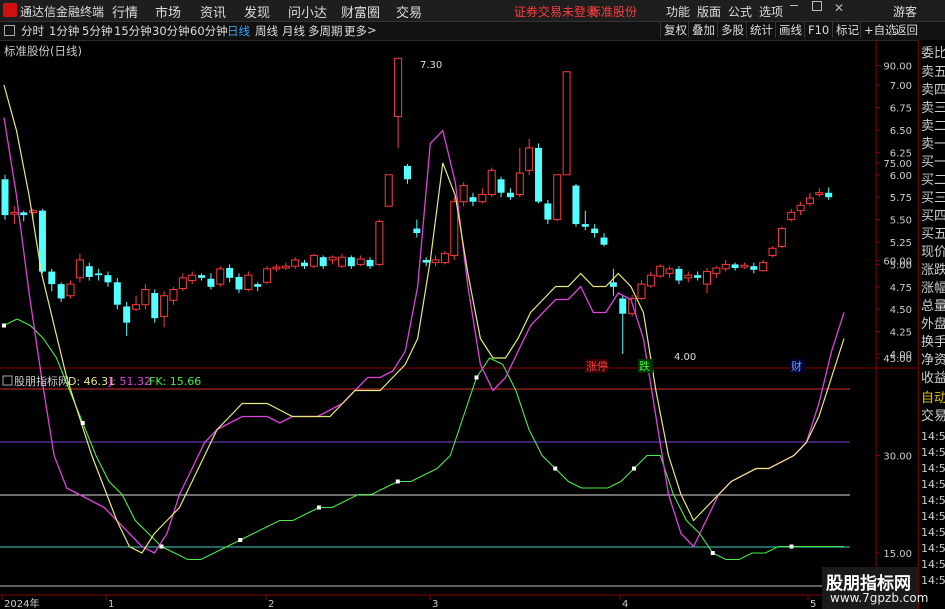  I want to click on low-label: 4.00, so click(685, 357).